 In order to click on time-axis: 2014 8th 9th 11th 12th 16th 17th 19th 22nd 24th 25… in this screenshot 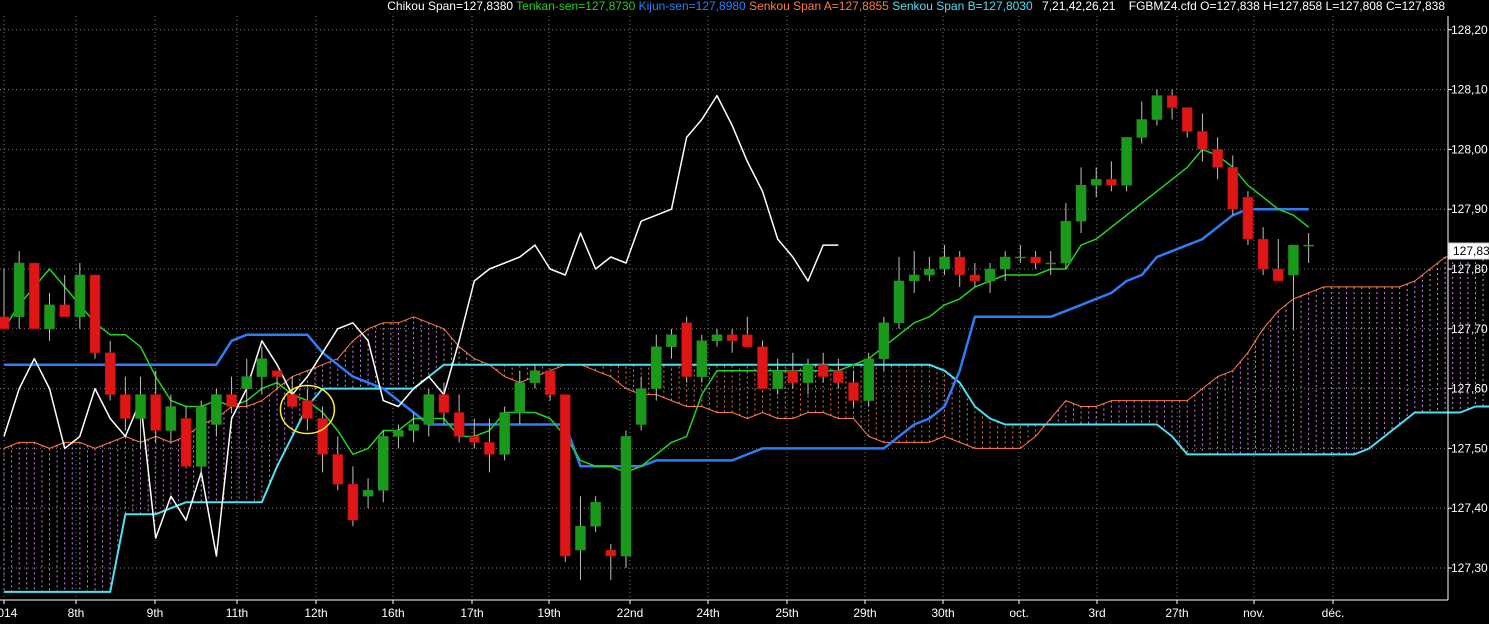, I will do `click(724, 609)`.